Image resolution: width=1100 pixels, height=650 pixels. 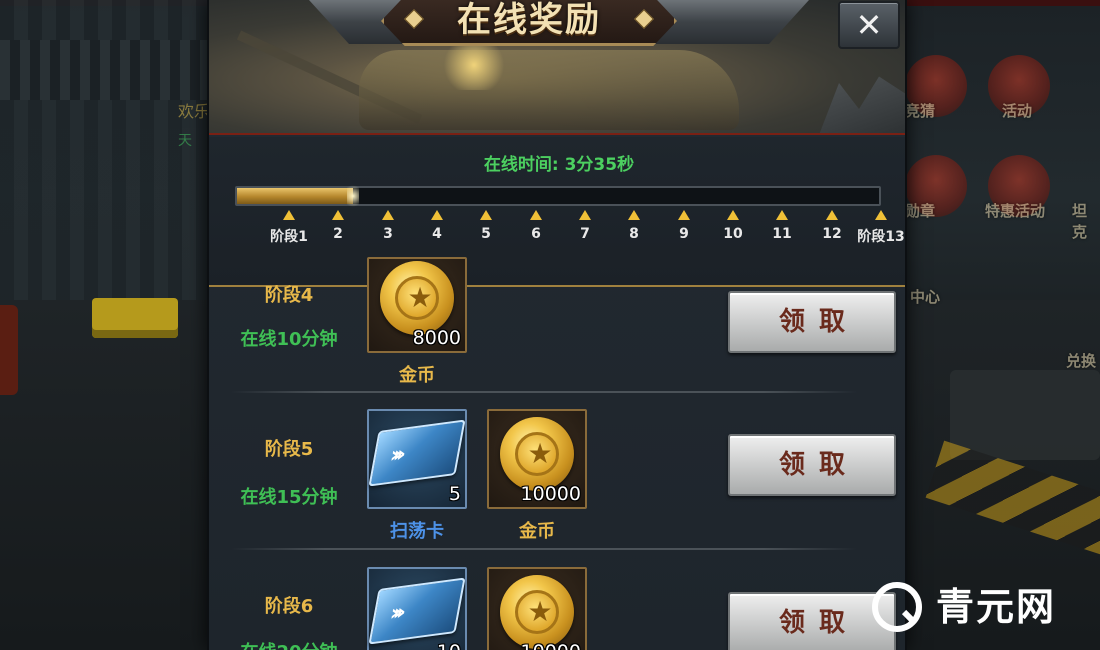 I want to click on close-icon: ✕, so click(x=869, y=25).